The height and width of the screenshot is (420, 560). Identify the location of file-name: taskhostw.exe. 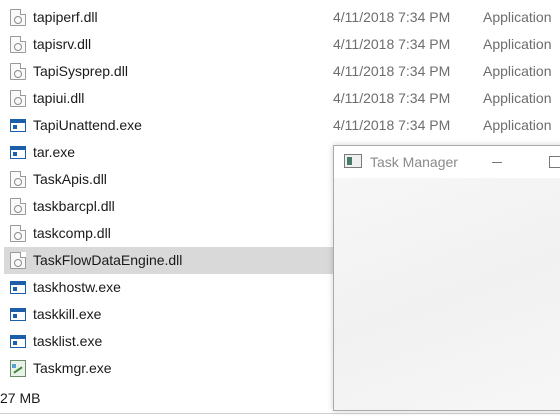
(77, 287).